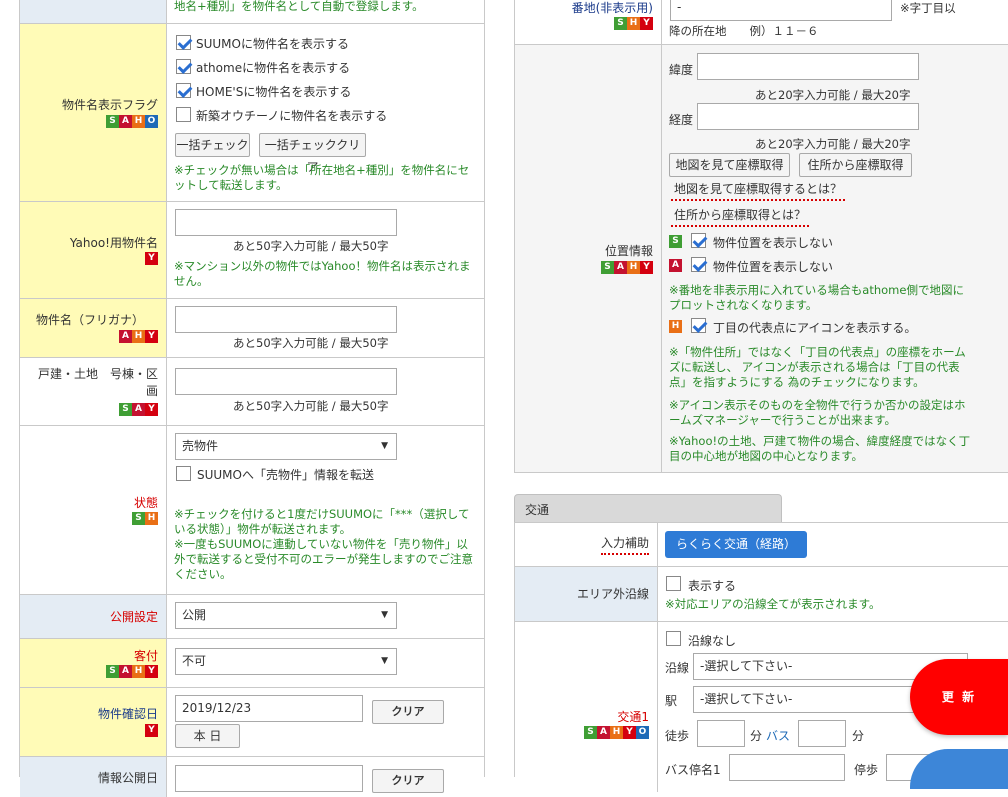 This screenshot has width=1008, height=797. Describe the element at coordinates (286, 446) in the screenshot. I see `state-select: 売物件 ▼` at that location.